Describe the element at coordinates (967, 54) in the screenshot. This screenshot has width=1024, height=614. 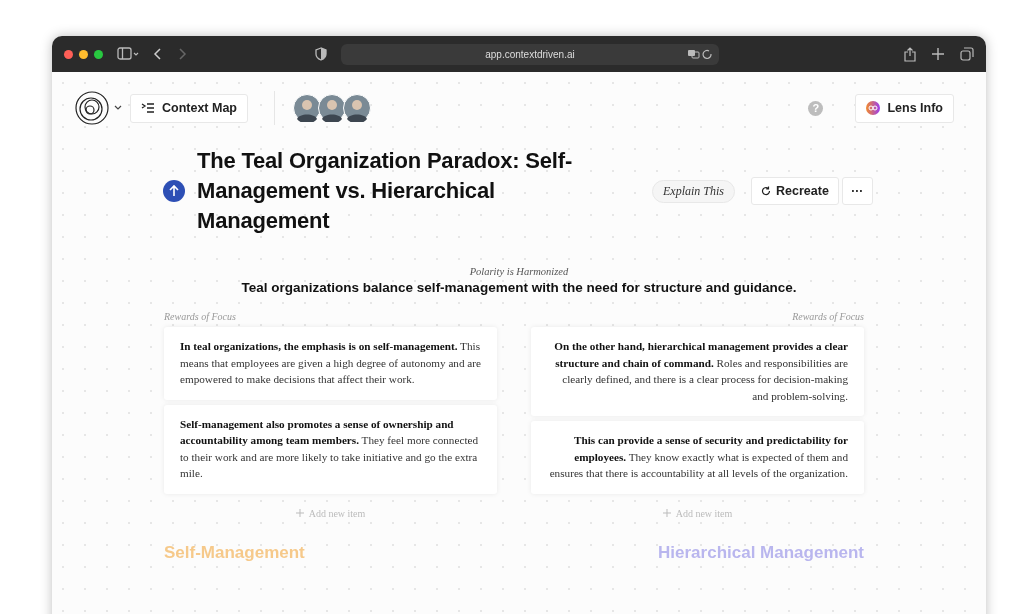
I see `tabs-overview-icon` at that location.